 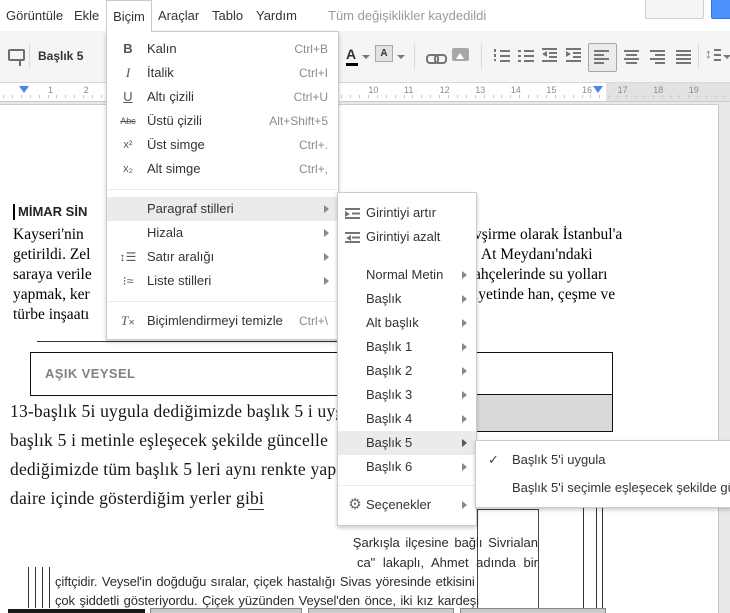 I want to click on menu-item-strikethrough: Abc Üstü çizili Alt+Shift+5, so click(x=222, y=121).